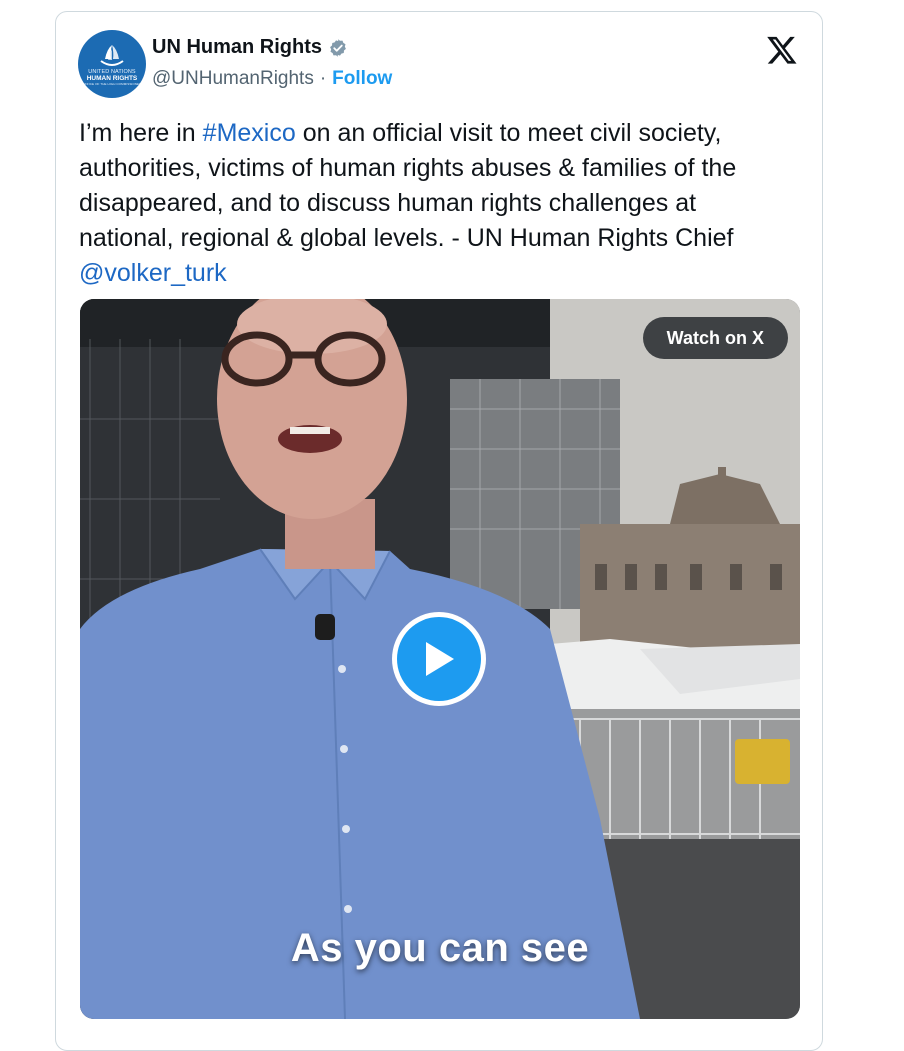  I want to click on un-emblem-icon, so click(112, 55).